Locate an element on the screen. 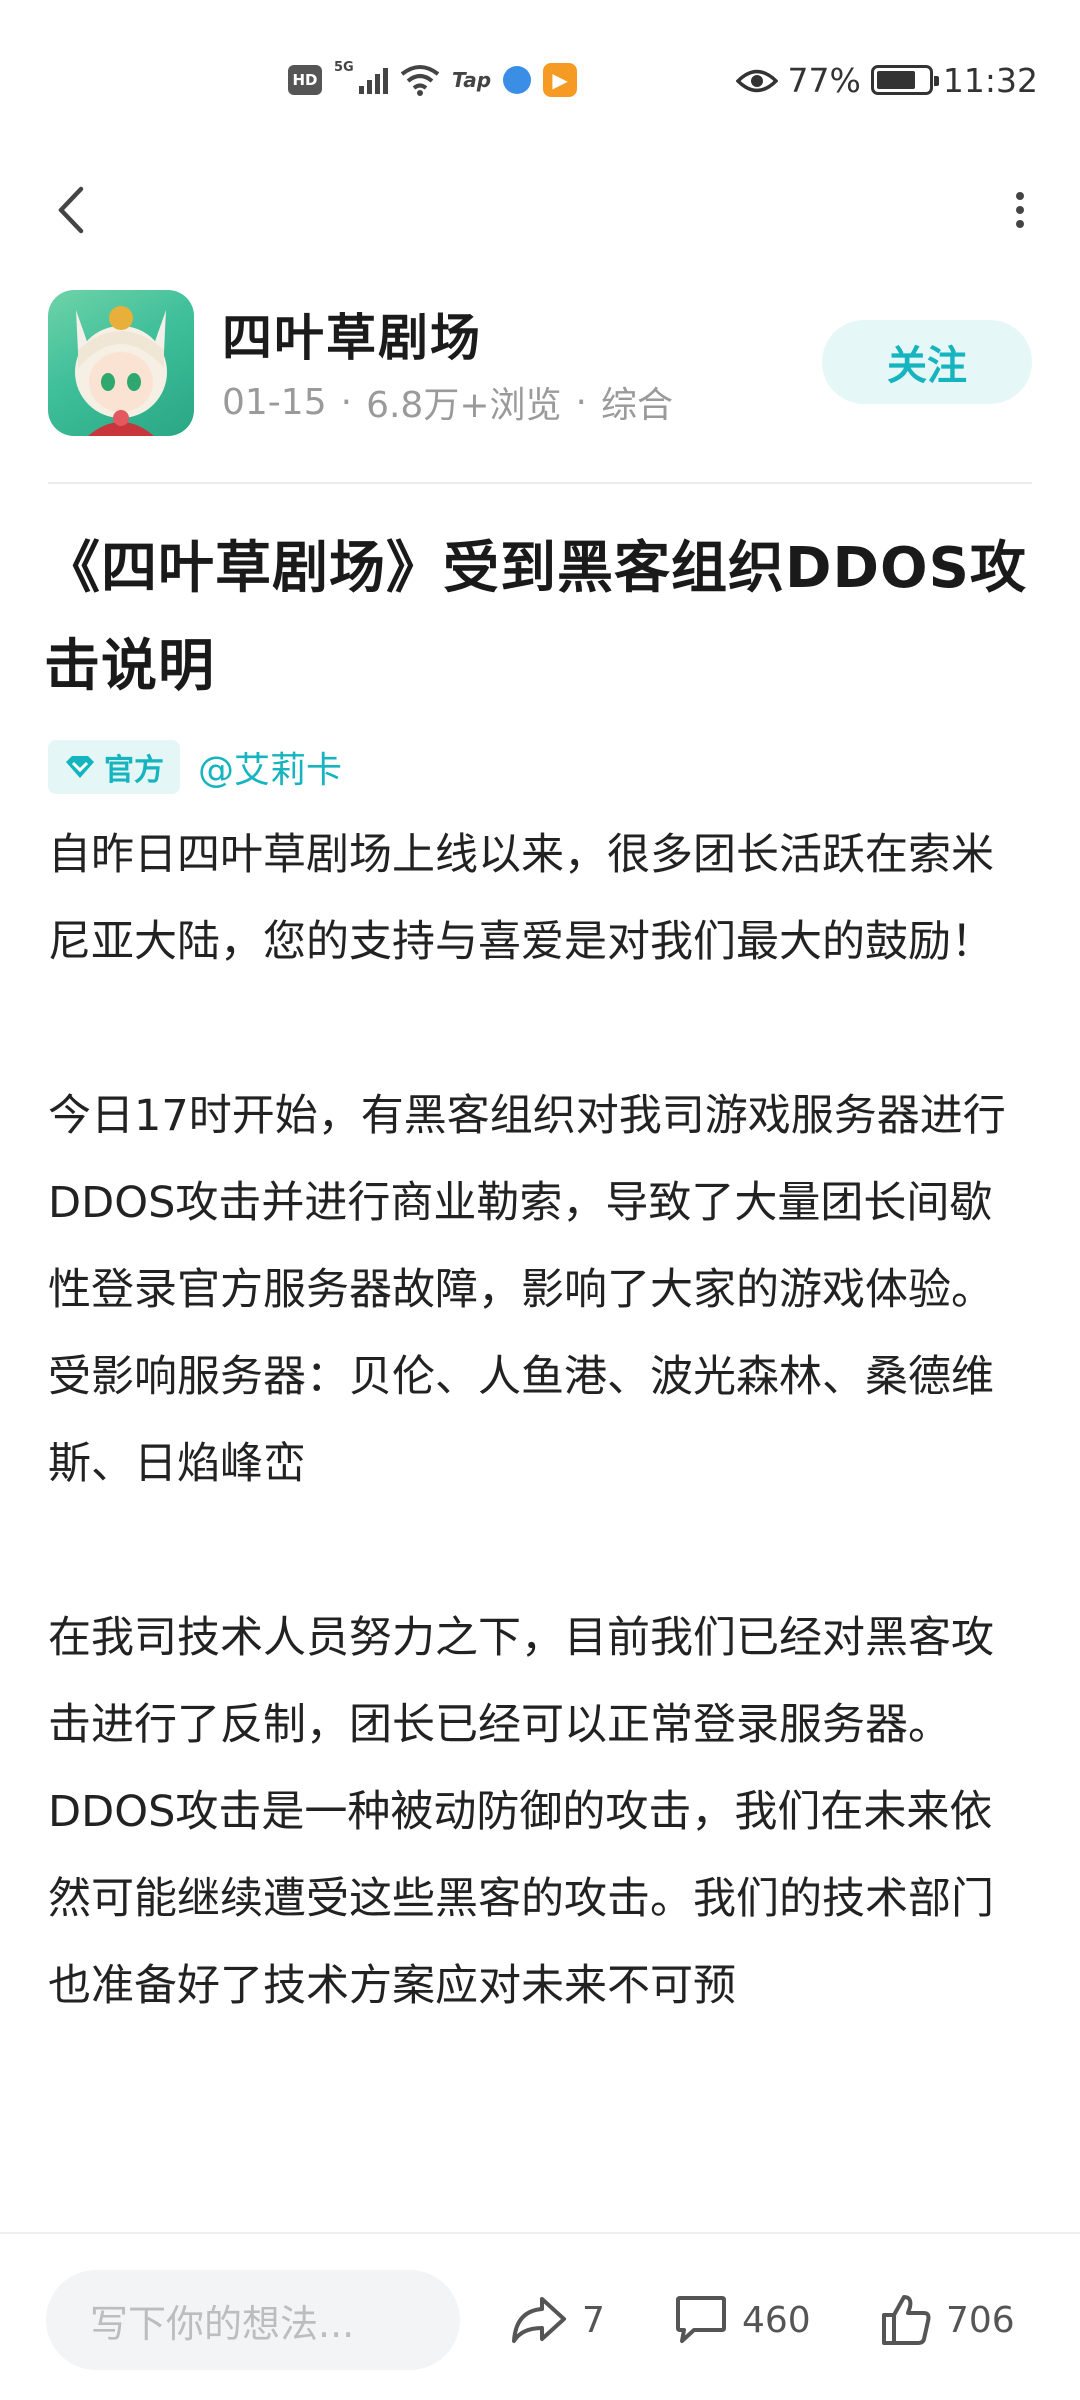 This screenshot has width=1080, height=2400. more-vertical-icon is located at coordinates (1020, 210).